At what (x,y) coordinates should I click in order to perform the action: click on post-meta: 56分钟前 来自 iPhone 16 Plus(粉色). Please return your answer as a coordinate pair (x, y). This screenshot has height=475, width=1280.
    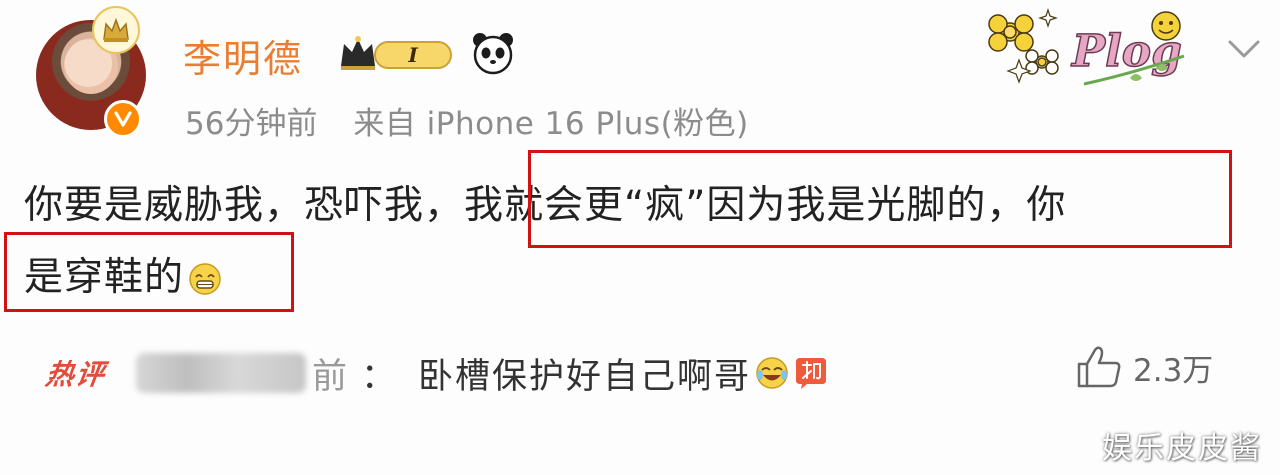
    Looking at the image, I should click on (467, 120).